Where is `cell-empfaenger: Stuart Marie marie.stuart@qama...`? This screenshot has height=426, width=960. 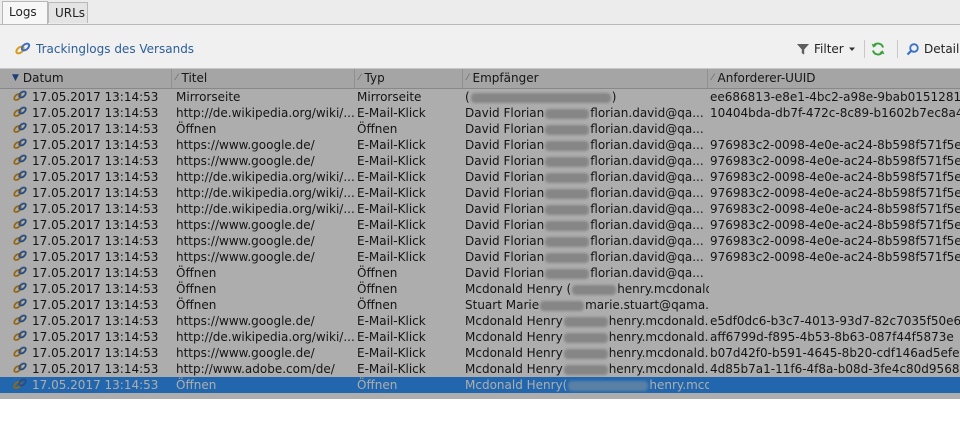
cell-empfaenger: Stuart Marie marie.stuart@qama... is located at coordinates (587, 305).